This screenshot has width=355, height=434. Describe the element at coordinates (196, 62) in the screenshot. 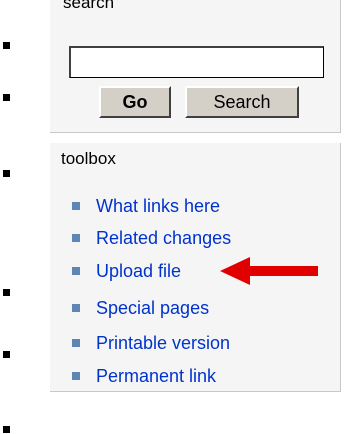

I see `search-input` at that location.